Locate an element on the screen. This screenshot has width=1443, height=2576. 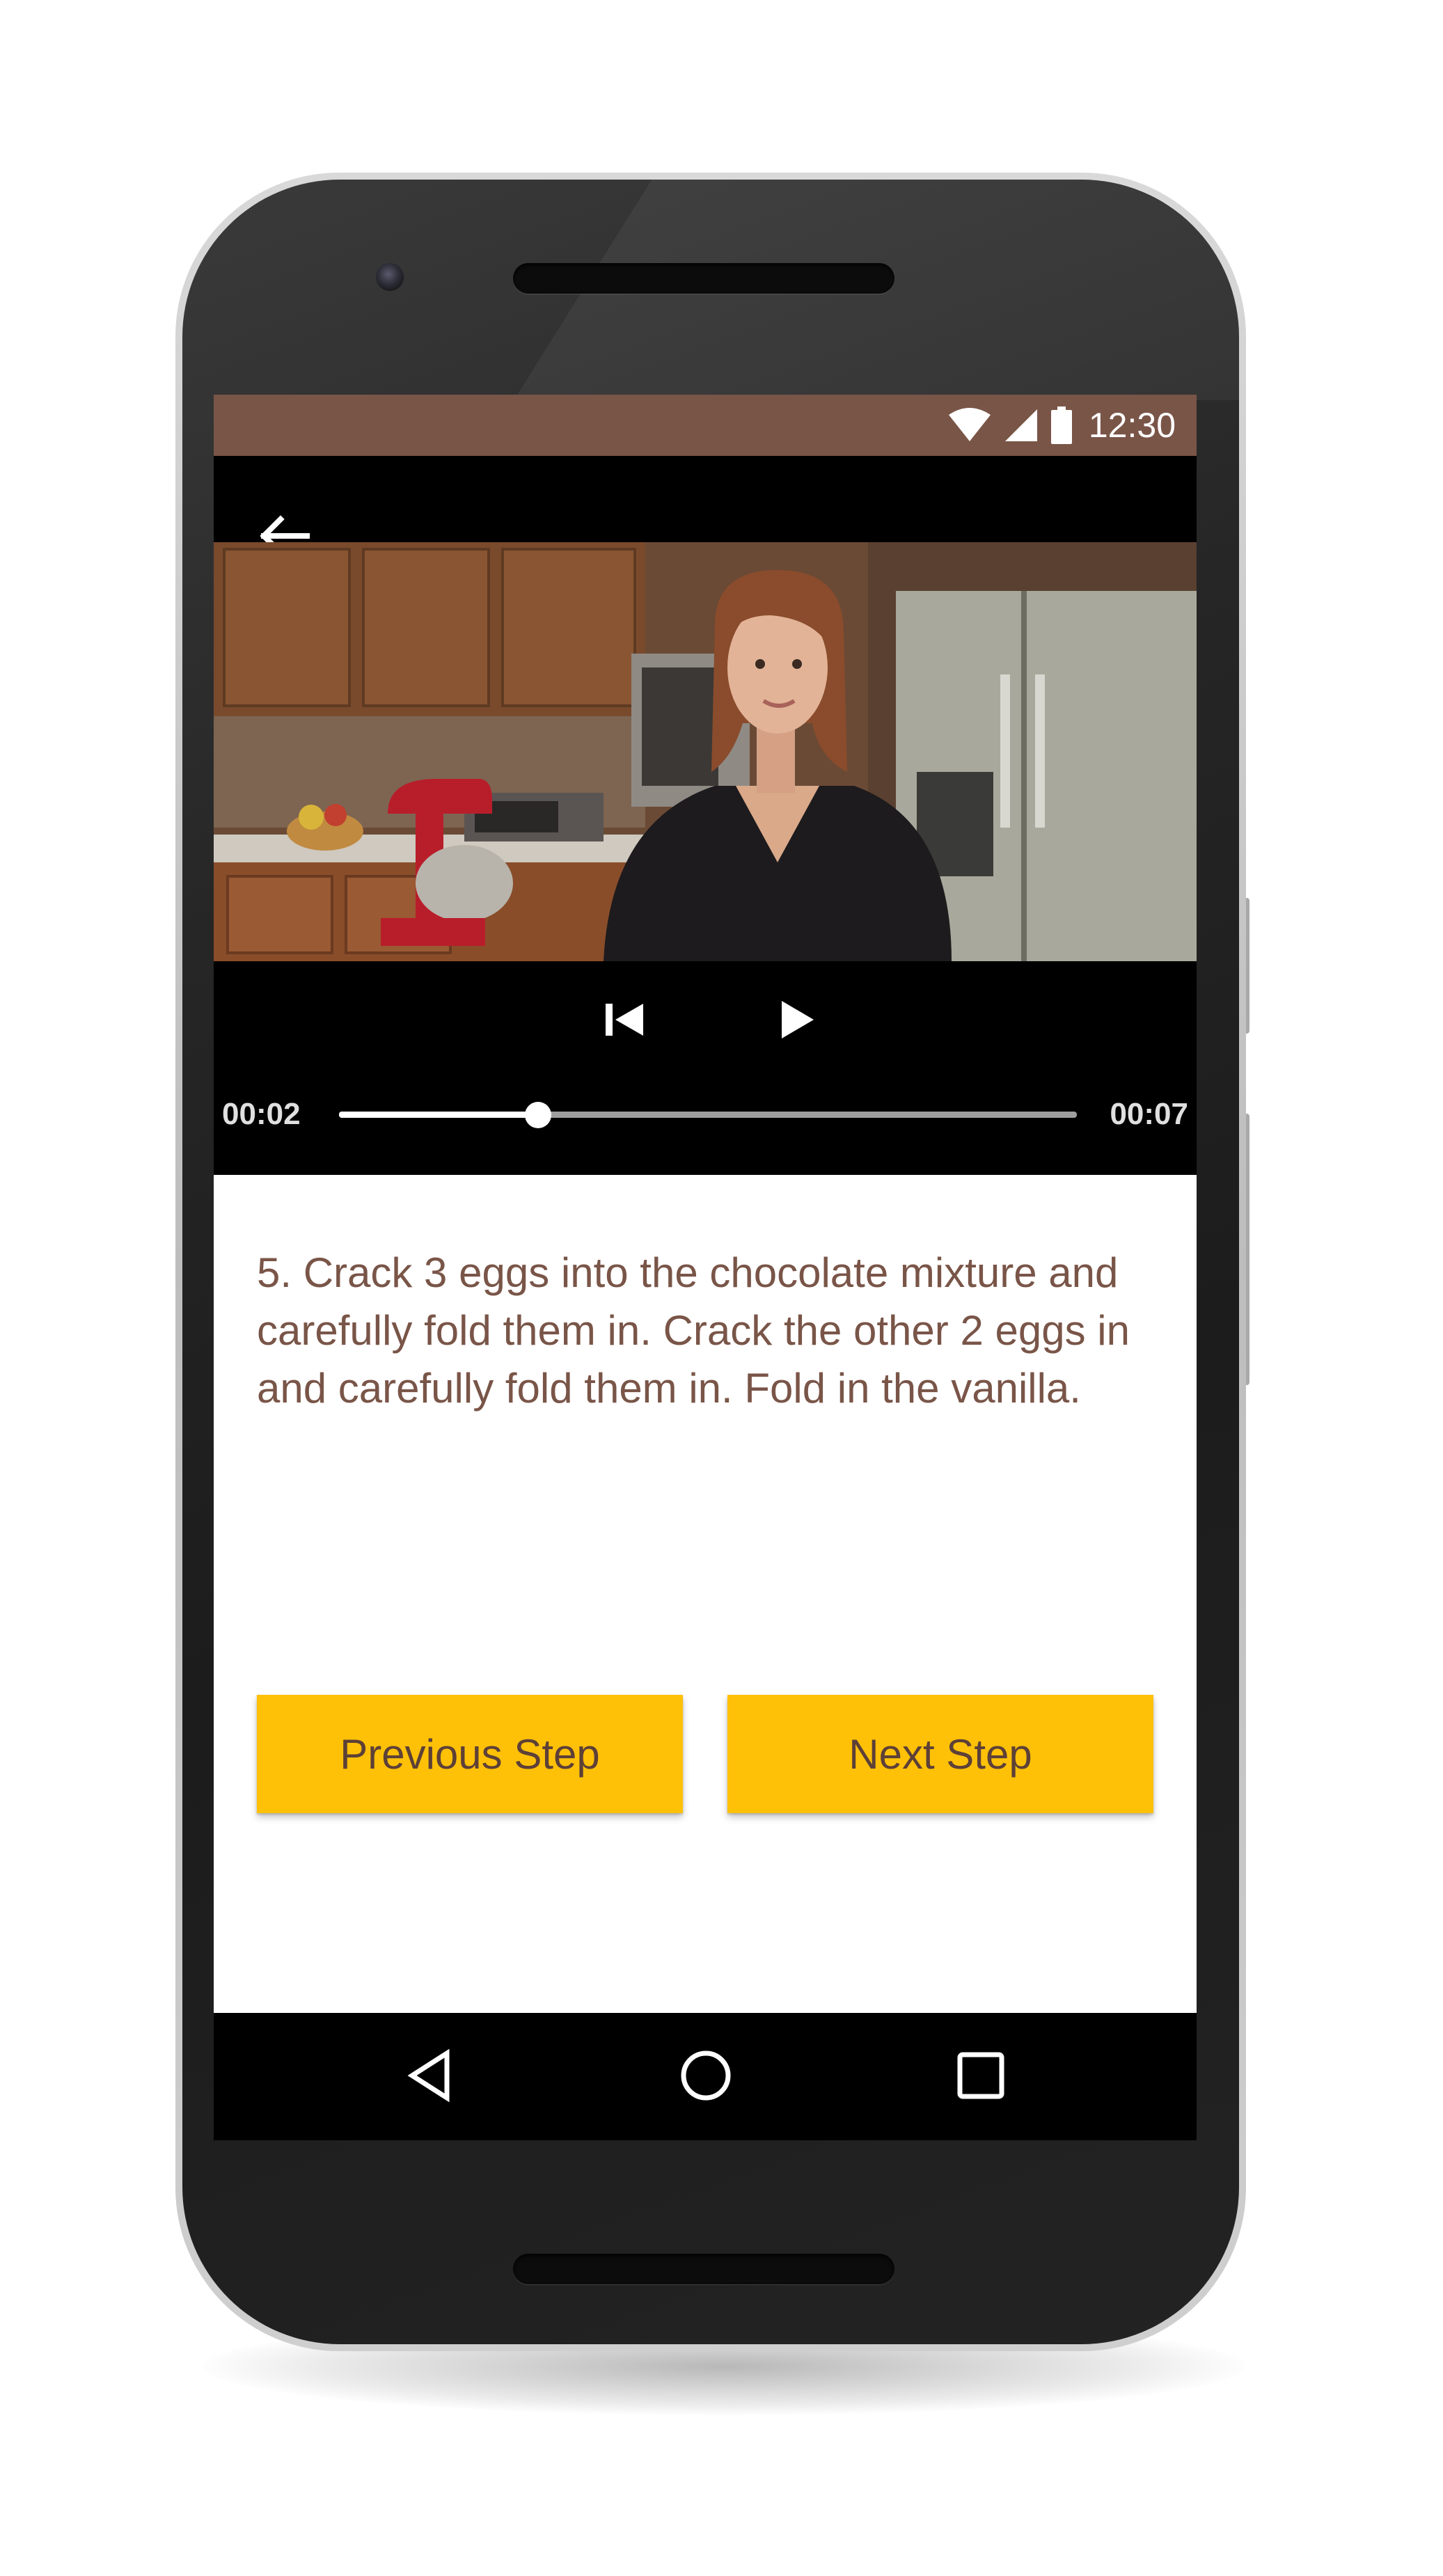
video-frame is located at coordinates (705, 751).